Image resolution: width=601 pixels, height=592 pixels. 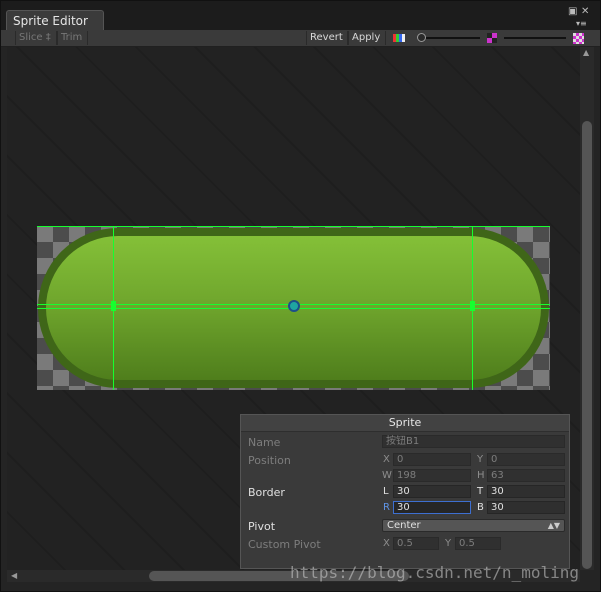 I want to click on pivot-dropdown: Center ▲▼, so click(x=473, y=525).